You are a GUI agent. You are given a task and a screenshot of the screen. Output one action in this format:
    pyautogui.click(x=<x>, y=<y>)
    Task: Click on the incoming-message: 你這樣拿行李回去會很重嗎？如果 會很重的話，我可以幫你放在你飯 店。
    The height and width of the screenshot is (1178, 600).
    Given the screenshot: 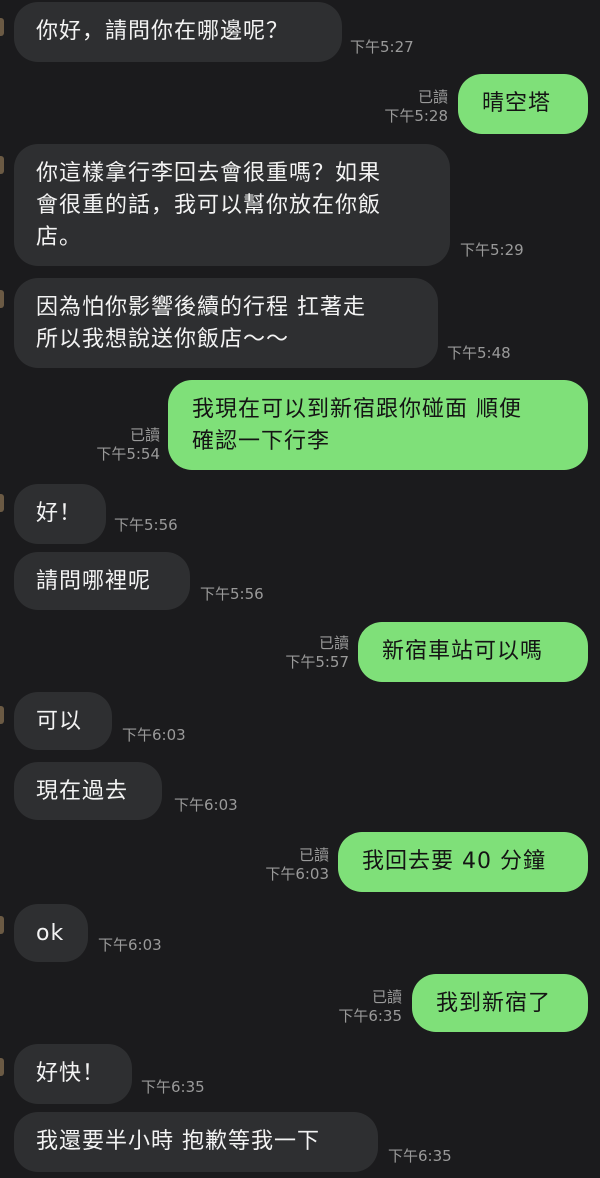 What is the action you would take?
    pyautogui.click(x=232, y=205)
    